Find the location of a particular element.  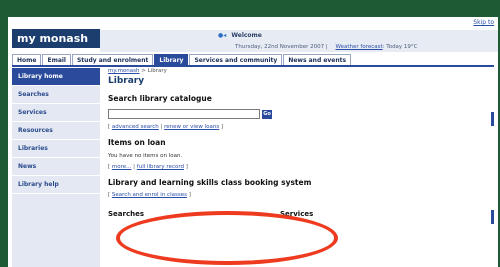

breadcrumb: my.monash > Library is located at coordinates (238, 71).